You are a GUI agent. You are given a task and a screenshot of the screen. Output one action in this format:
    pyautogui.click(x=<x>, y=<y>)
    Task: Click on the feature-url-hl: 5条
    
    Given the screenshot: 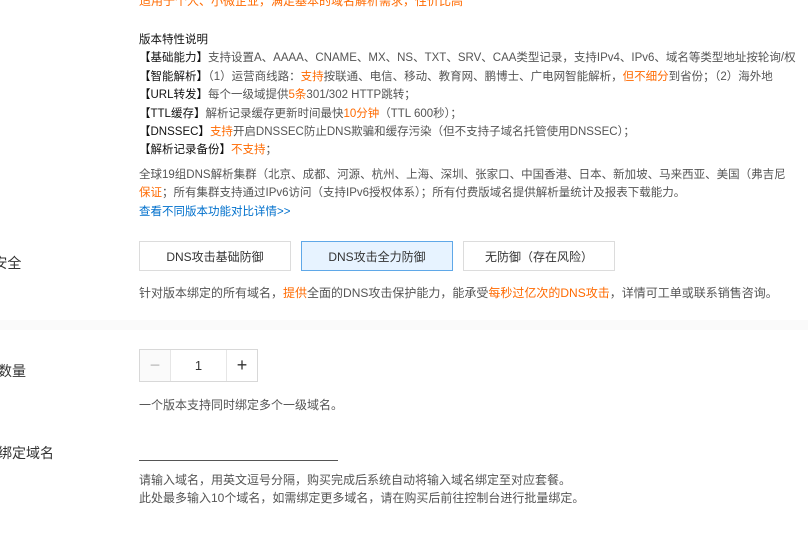 What is the action you would take?
    pyautogui.click(x=297, y=95)
    